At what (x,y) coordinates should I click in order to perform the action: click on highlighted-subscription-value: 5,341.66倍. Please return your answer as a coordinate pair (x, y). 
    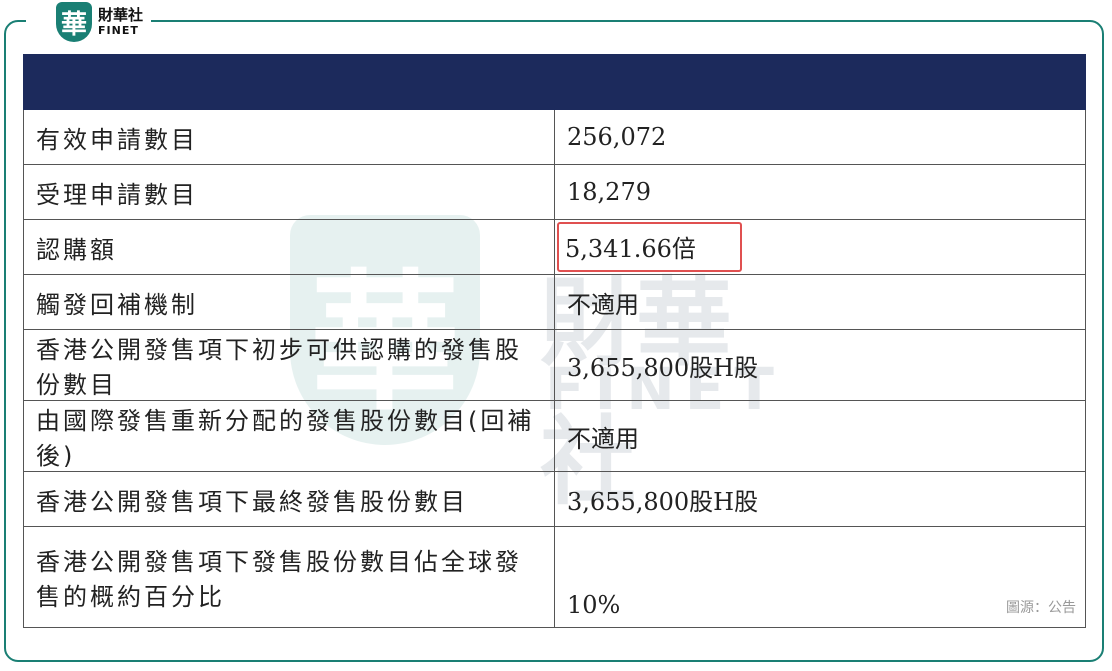
    Looking at the image, I should click on (649, 247).